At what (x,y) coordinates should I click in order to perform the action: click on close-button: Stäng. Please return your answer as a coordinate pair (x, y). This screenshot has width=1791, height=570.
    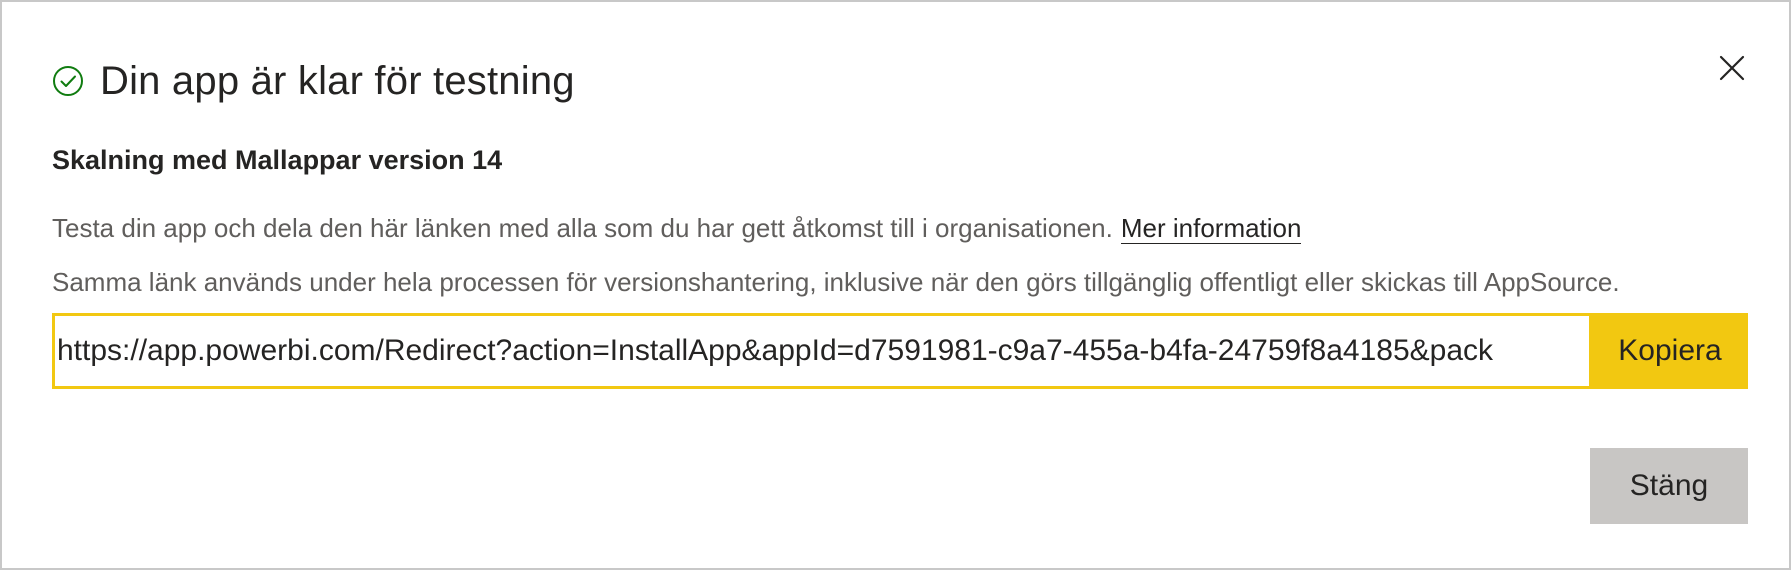
    Looking at the image, I should click on (1669, 486).